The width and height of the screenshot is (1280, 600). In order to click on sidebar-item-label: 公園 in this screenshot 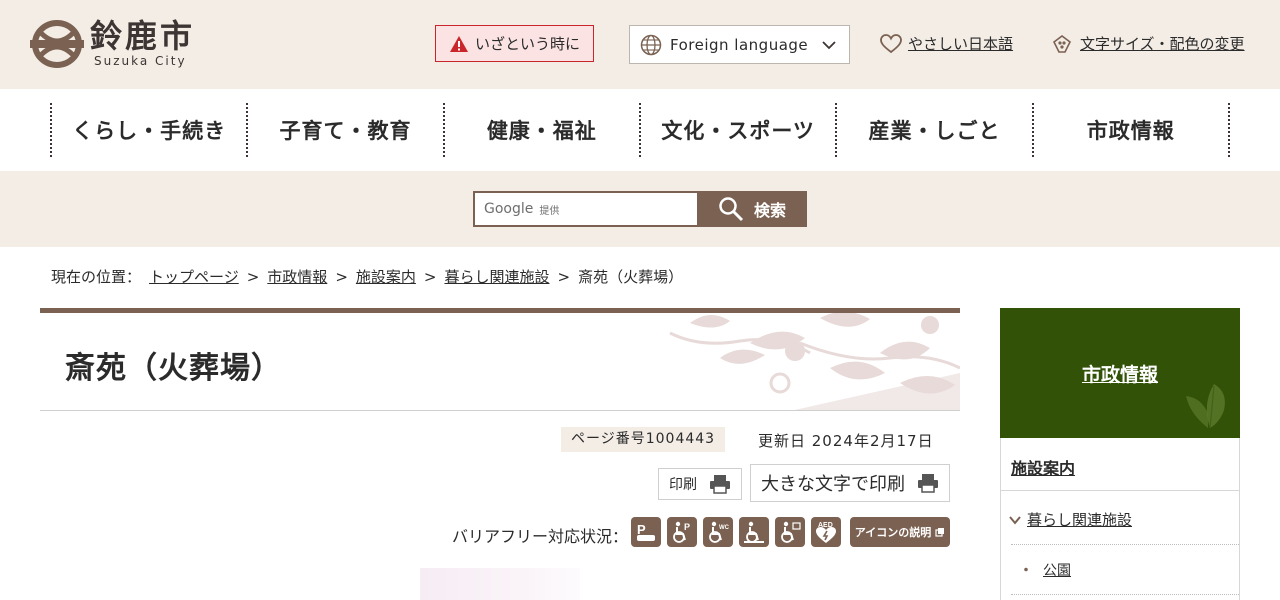, I will do `click(1057, 571)`.